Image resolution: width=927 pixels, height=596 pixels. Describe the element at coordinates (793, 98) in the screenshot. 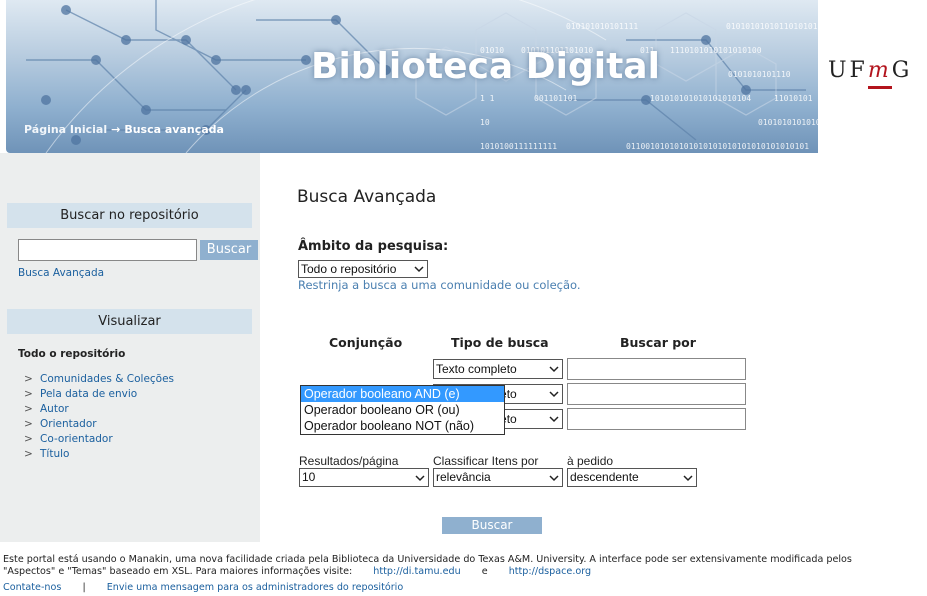

I see `binary-text: 11010101` at that location.